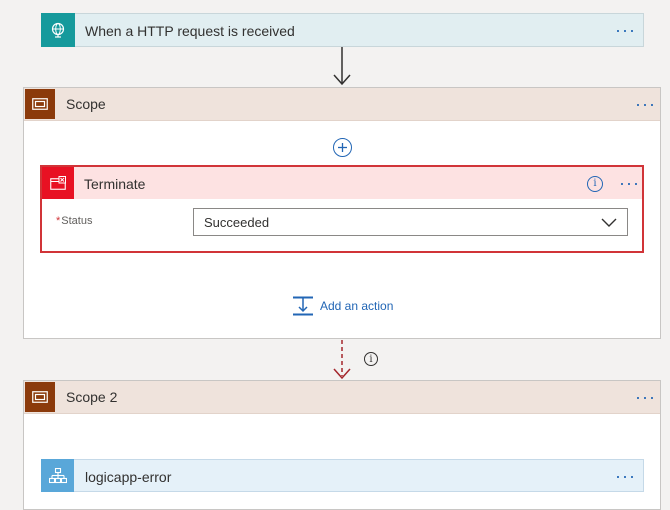 Image resolution: width=670 pixels, height=510 pixels. I want to click on plus-icon, so click(342, 147).